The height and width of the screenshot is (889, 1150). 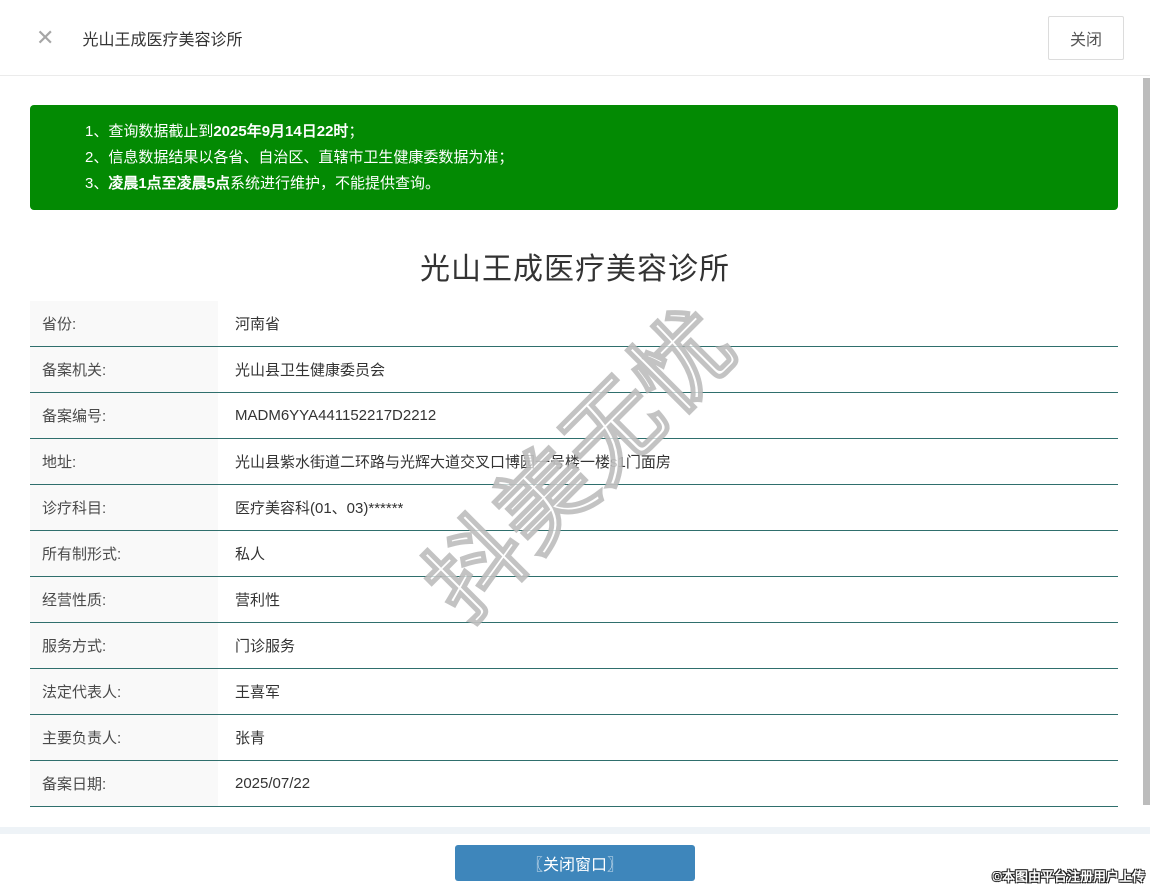 What do you see at coordinates (1146, 441) in the screenshot?
I see `scrollbar-thumb` at bounding box center [1146, 441].